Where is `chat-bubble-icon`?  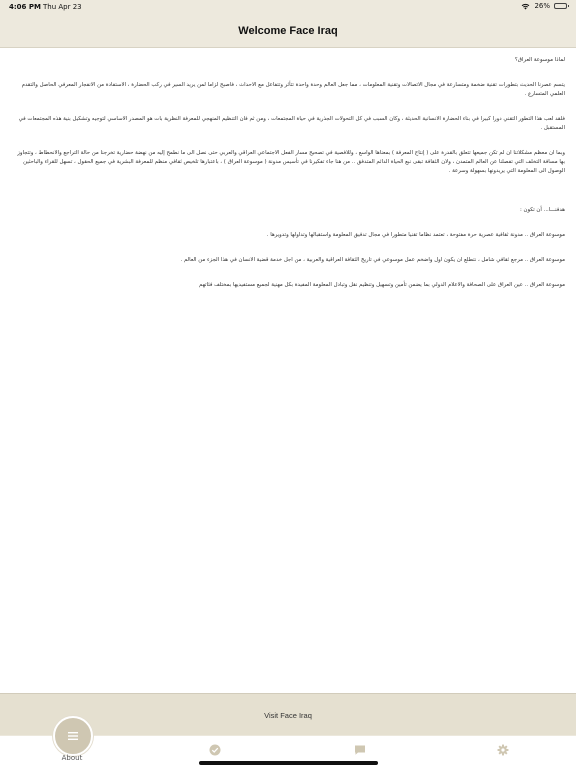 chat-bubble-icon is located at coordinates (360, 750).